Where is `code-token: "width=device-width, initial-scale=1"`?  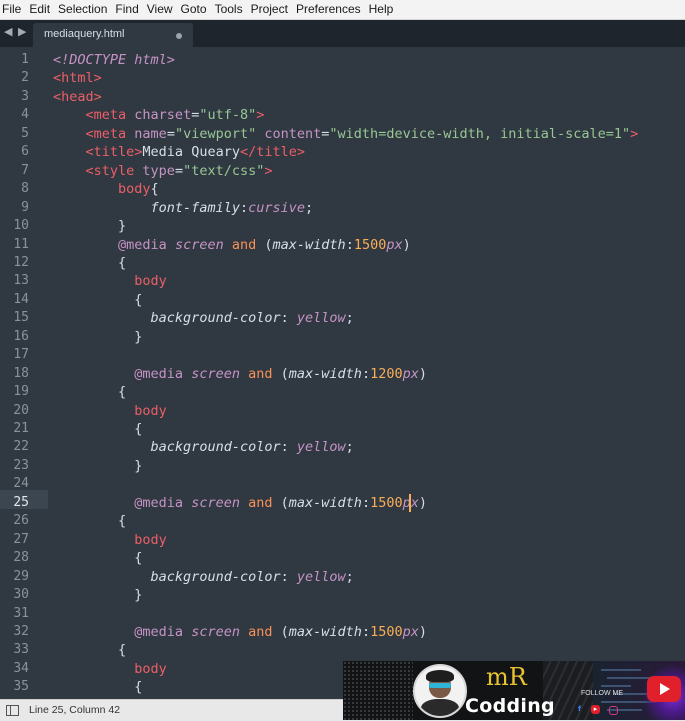
code-token: "width=device-width, initial-scale=1" is located at coordinates (480, 133).